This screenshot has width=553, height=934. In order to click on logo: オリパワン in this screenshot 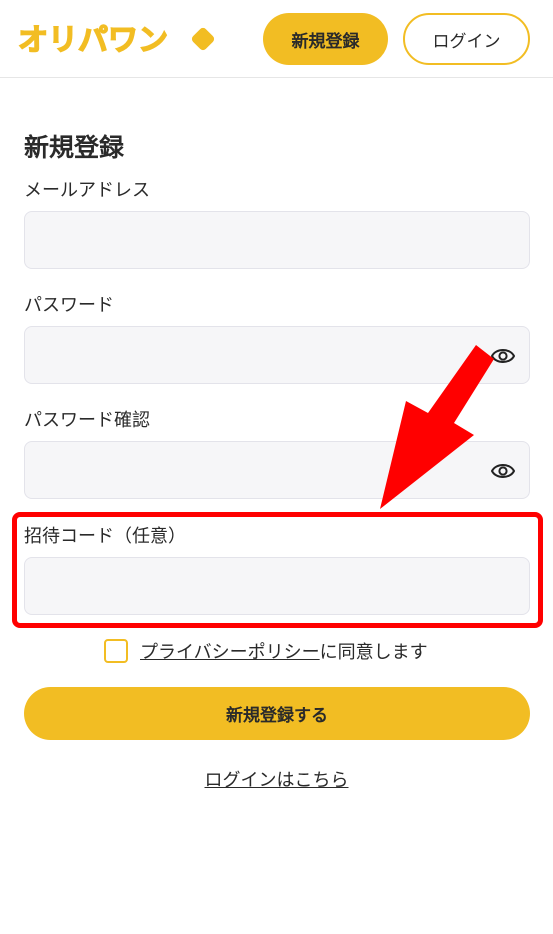, I will do `click(116, 38)`.